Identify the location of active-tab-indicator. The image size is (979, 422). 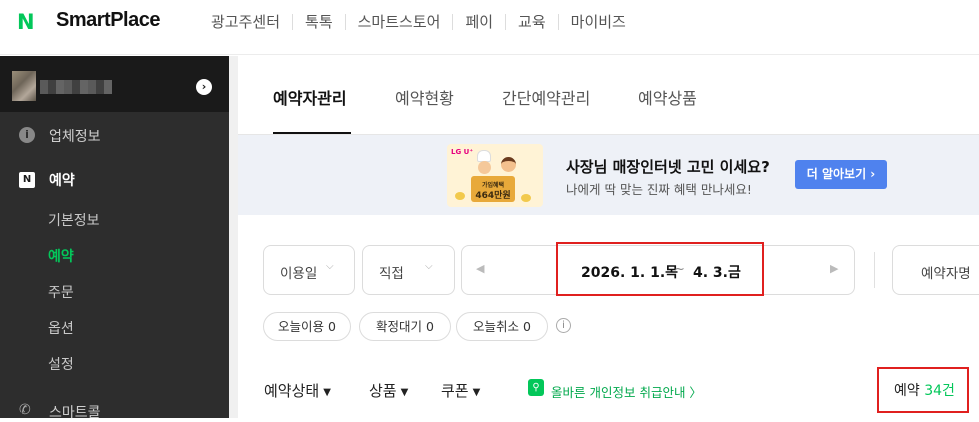
(312, 133).